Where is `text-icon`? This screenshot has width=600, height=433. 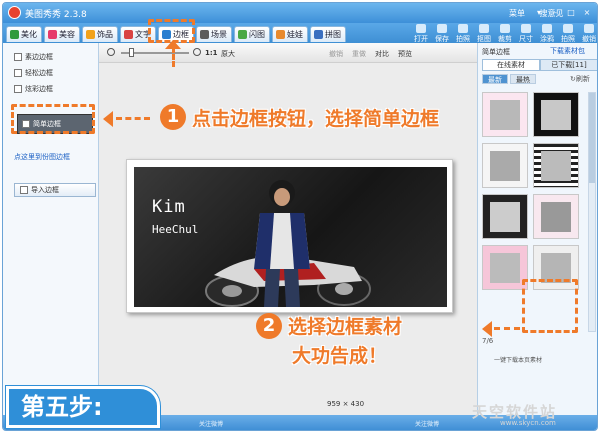 text-icon is located at coordinates (128, 34).